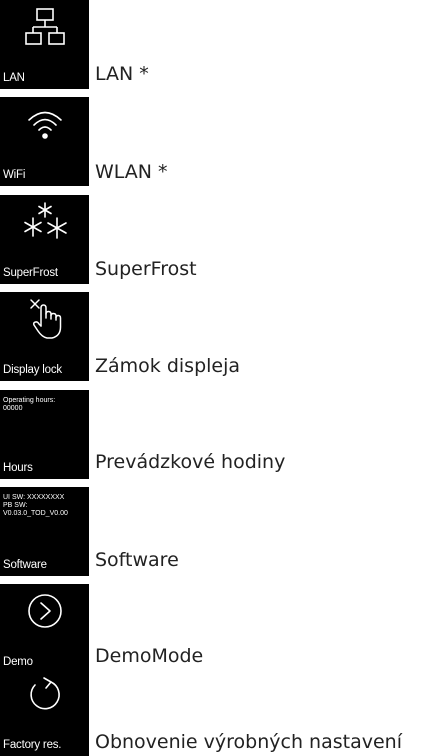 This screenshot has height=756, width=443. I want to click on info-line: Operating hours:, so click(29, 400).